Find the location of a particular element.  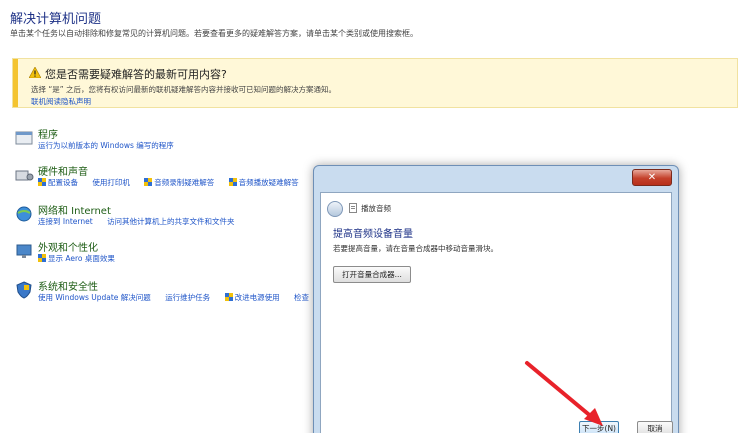

cancel-button: 取消 is located at coordinates (655, 427).